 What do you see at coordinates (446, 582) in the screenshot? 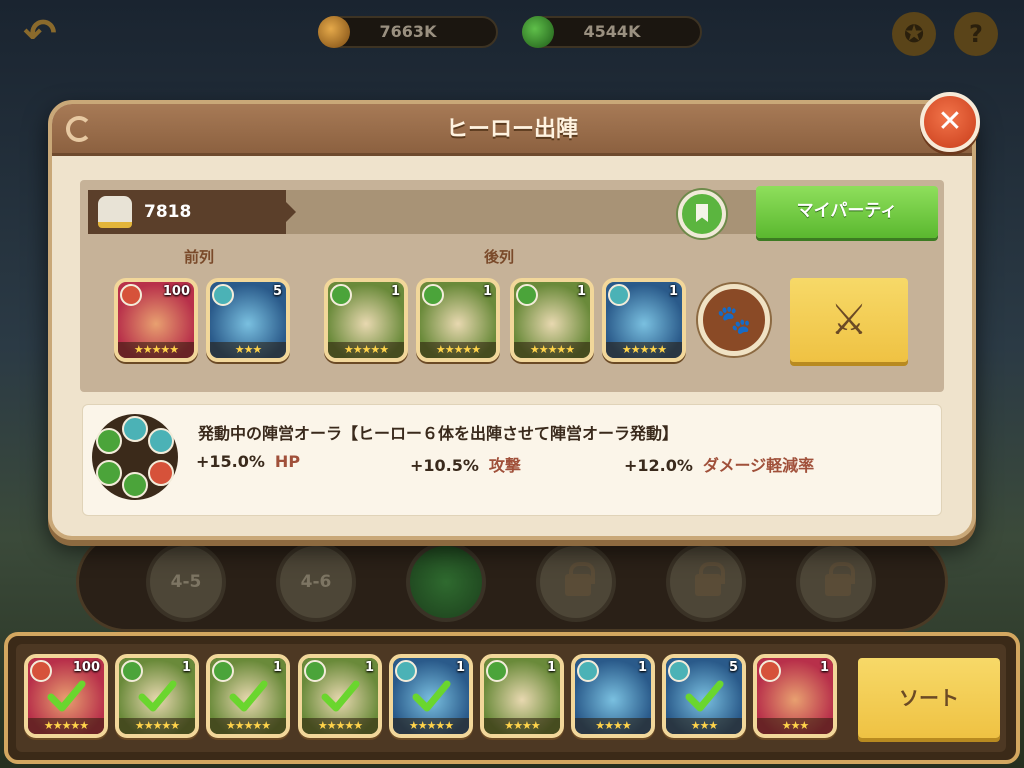
I see `stage-node-current` at bounding box center [446, 582].